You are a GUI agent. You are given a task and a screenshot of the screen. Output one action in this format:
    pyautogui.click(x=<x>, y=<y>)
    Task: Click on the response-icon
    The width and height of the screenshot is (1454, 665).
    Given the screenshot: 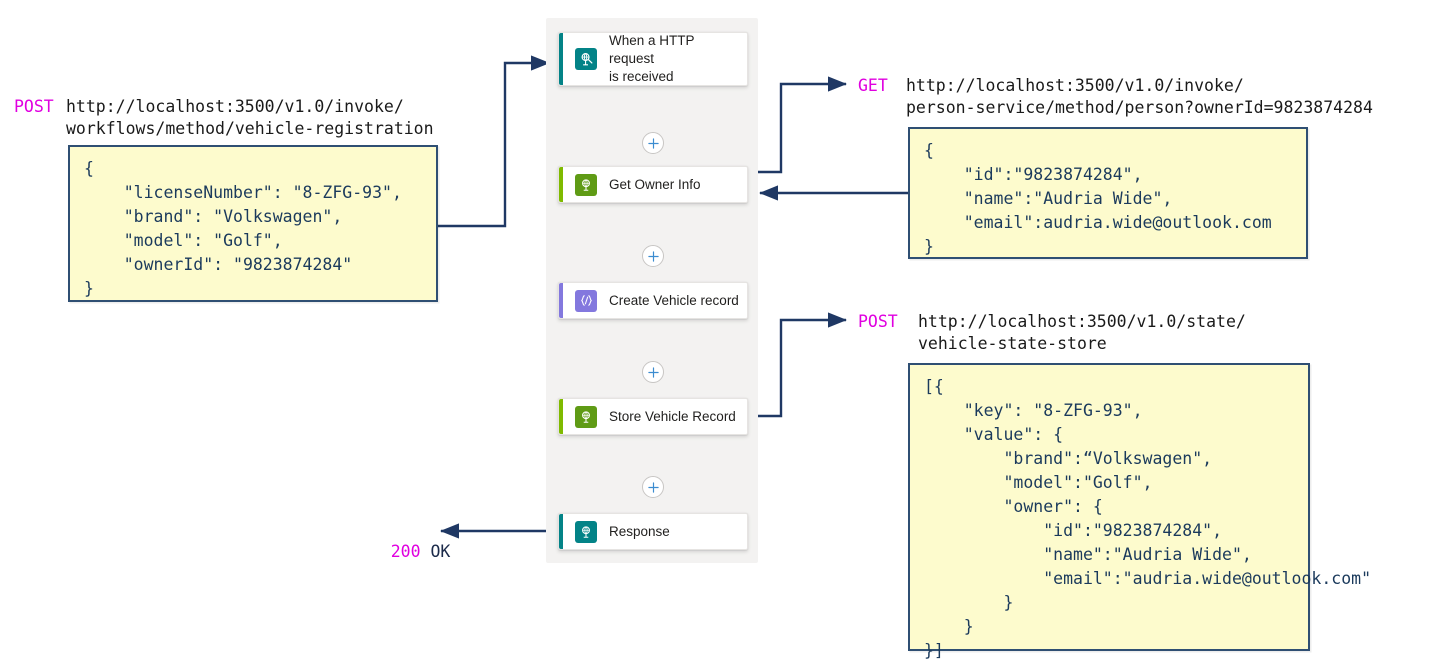 What is the action you would take?
    pyautogui.click(x=586, y=531)
    